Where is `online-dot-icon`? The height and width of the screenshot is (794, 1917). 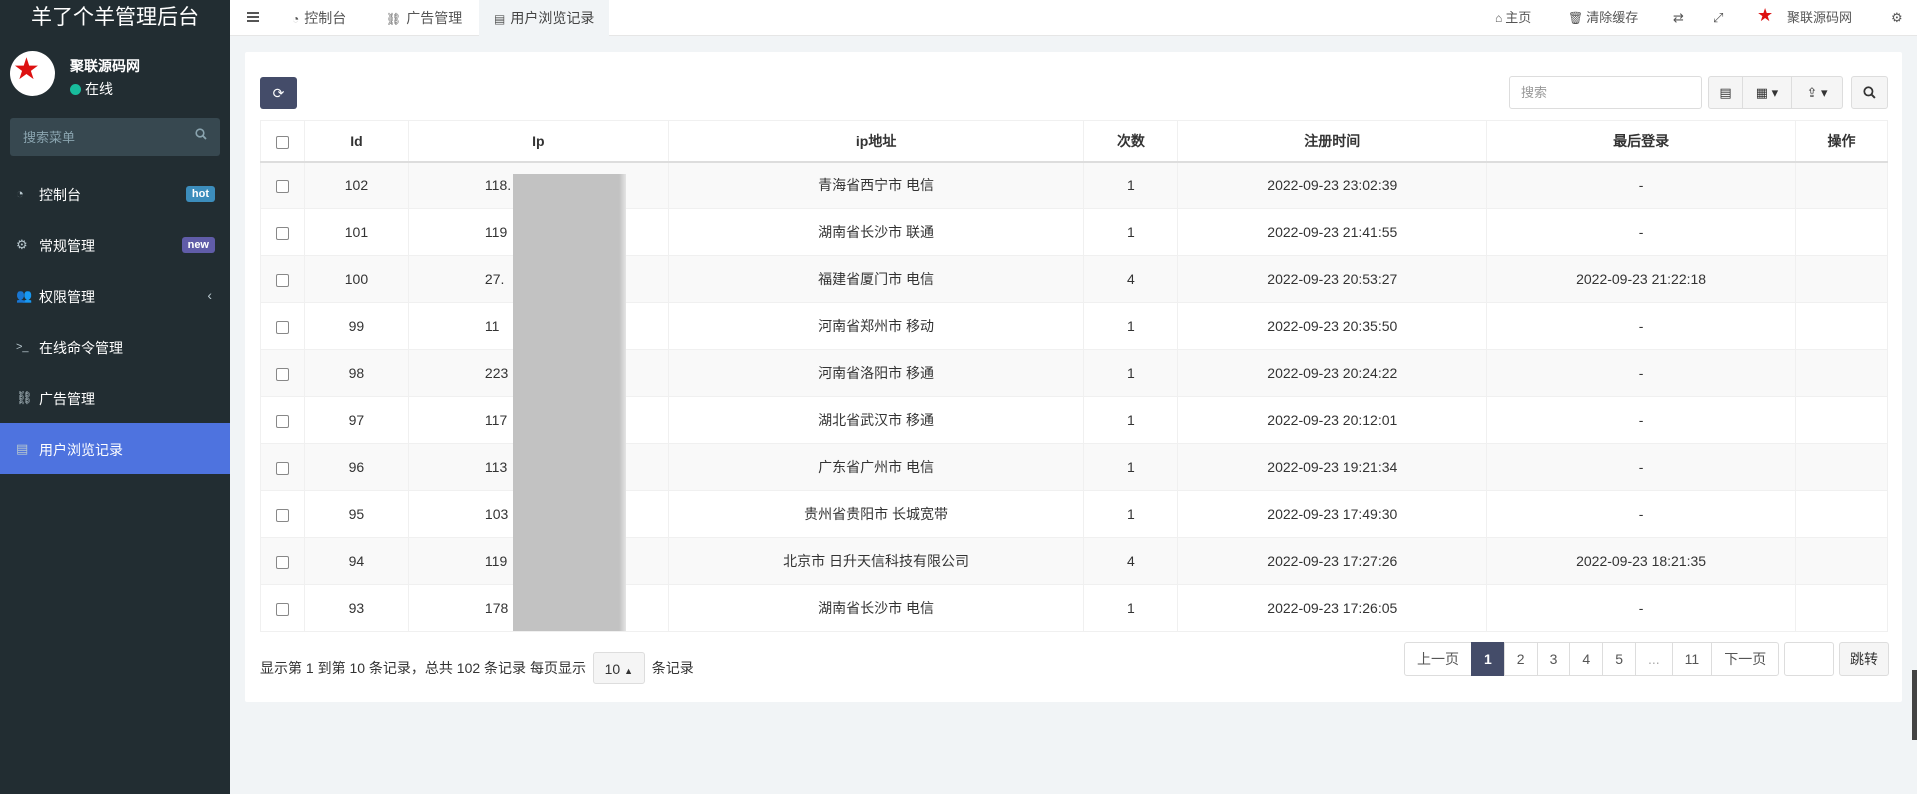
online-dot-icon is located at coordinates (75, 89).